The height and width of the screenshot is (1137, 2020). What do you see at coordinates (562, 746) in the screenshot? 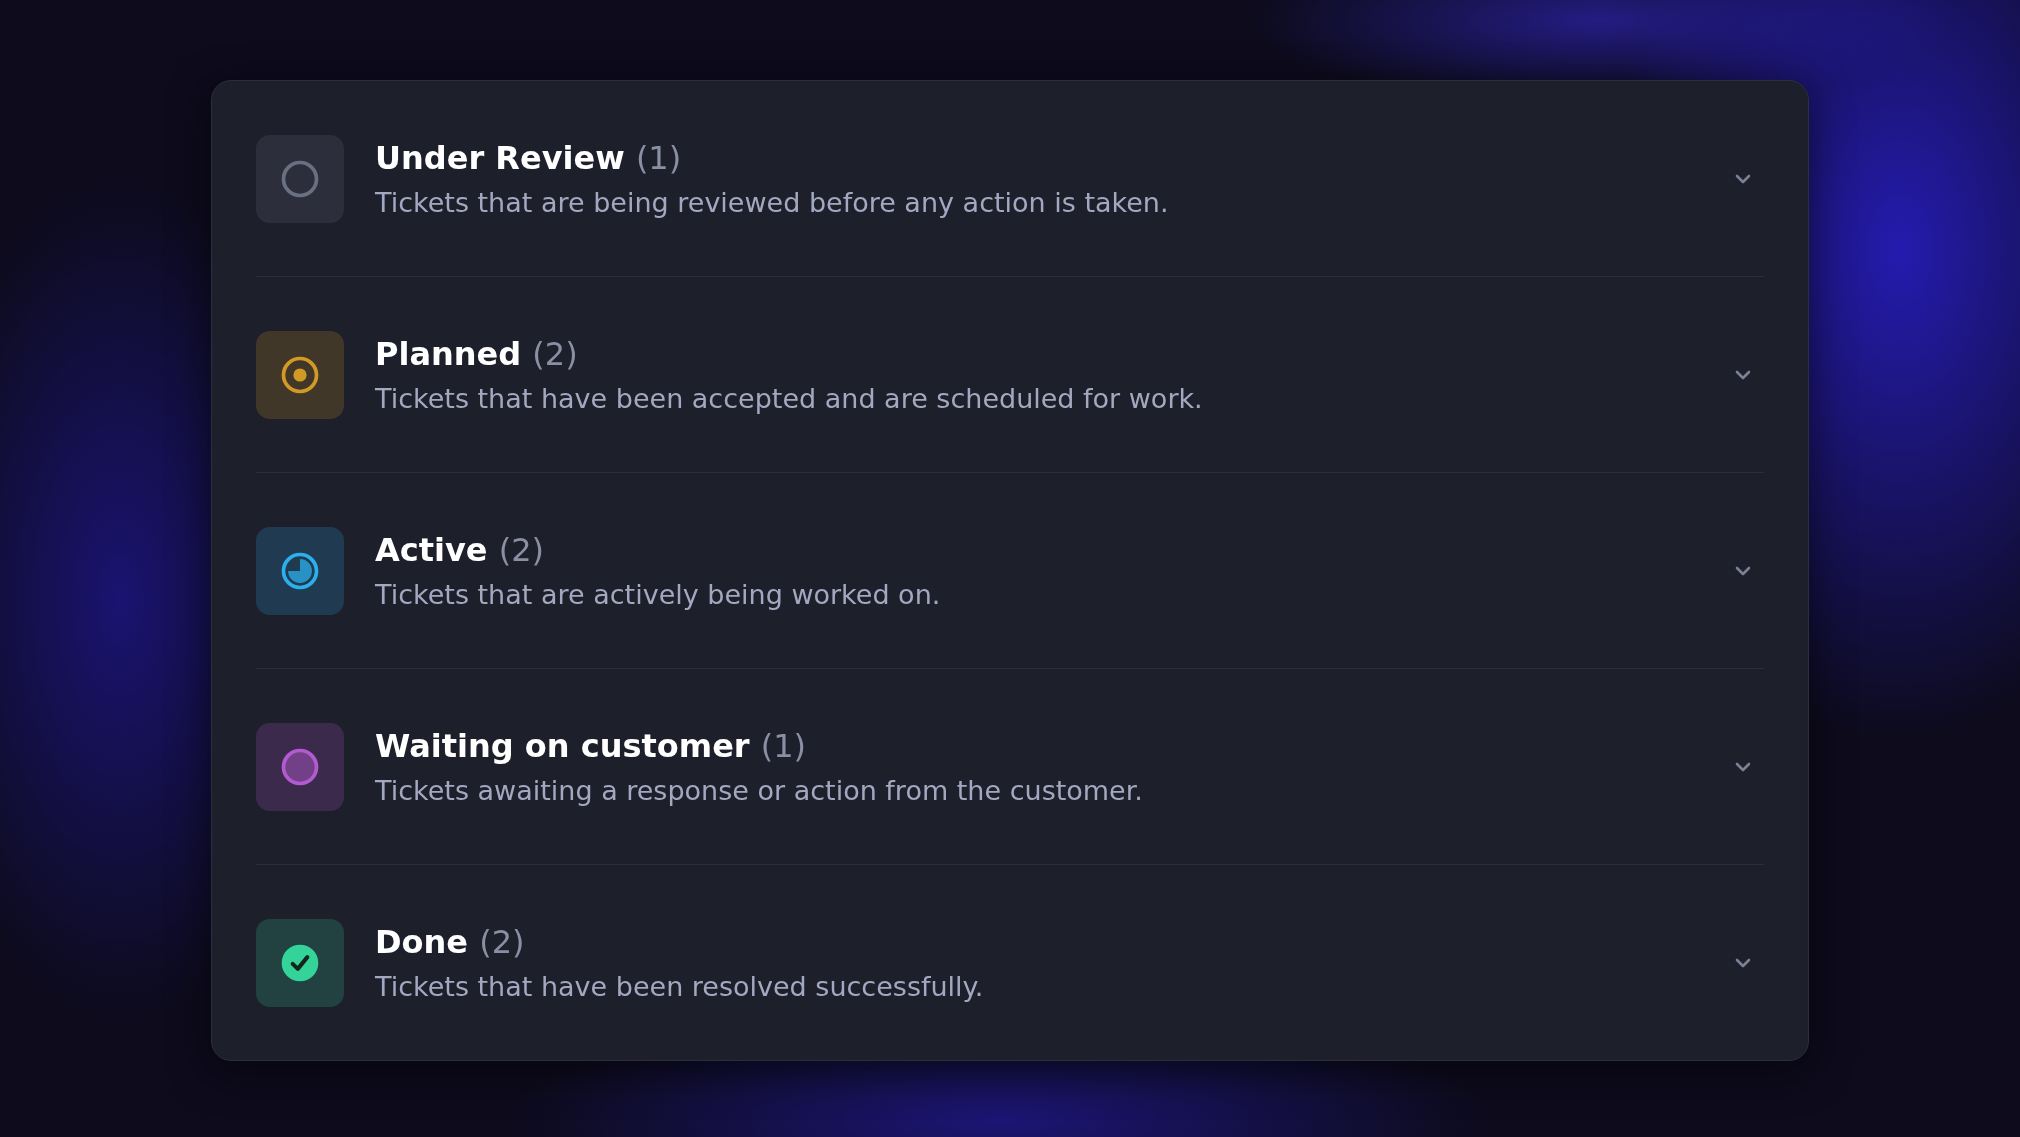
I see `status-title: Waiting on customer` at bounding box center [562, 746].